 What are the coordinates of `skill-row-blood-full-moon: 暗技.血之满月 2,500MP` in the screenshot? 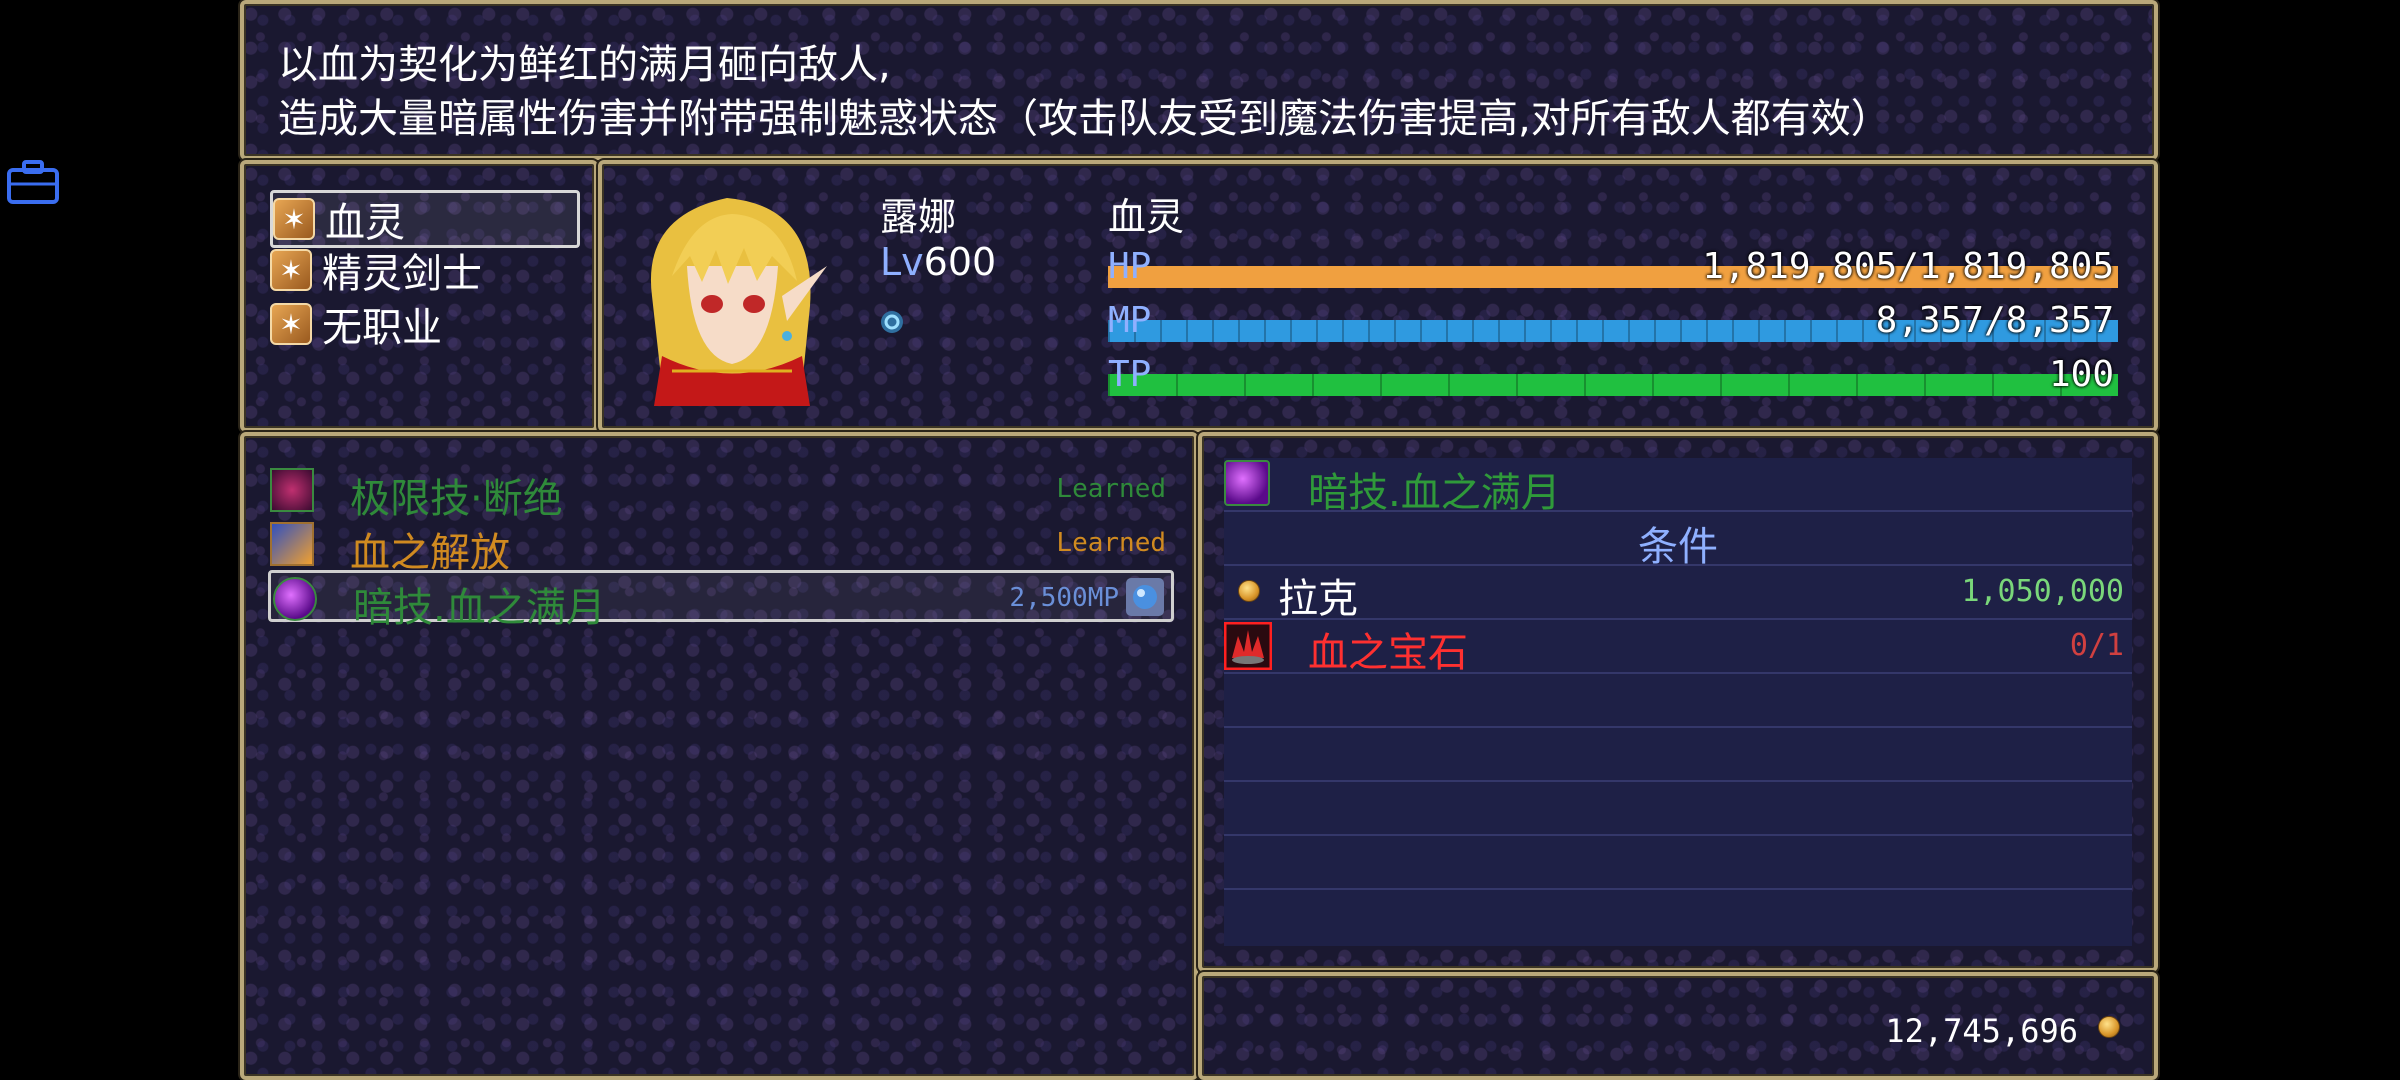 It's located at (721, 600).